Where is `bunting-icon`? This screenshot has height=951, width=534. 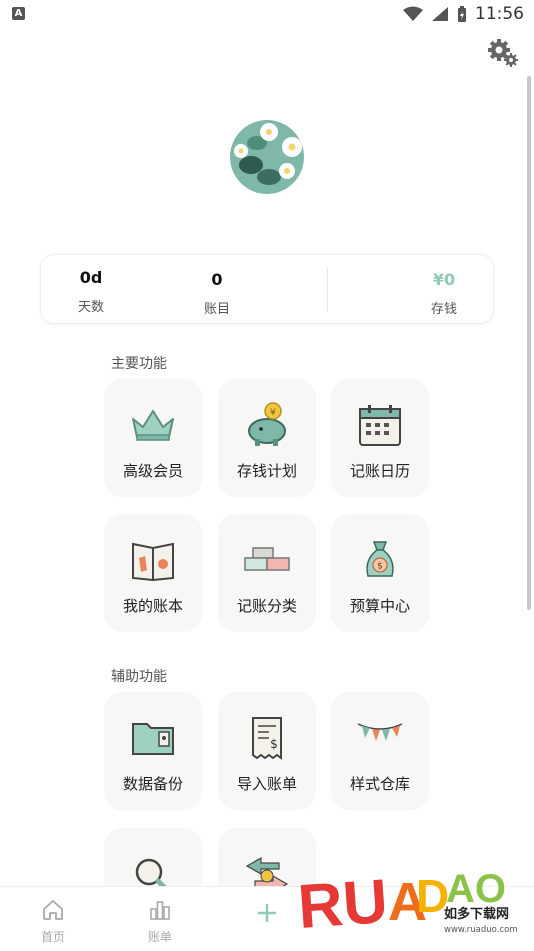 bunting-icon is located at coordinates (380, 732).